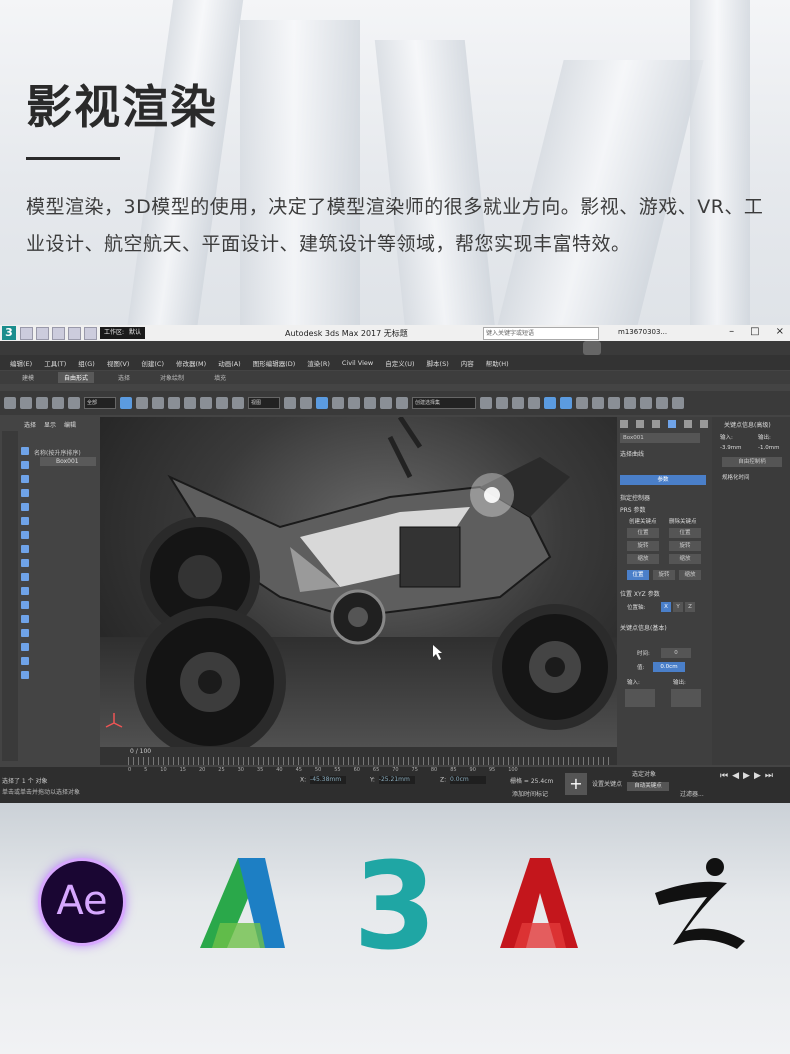 This screenshot has width=790, height=1054. Describe the element at coordinates (640, 698) in the screenshot. I see `in-tangent-button` at that location.